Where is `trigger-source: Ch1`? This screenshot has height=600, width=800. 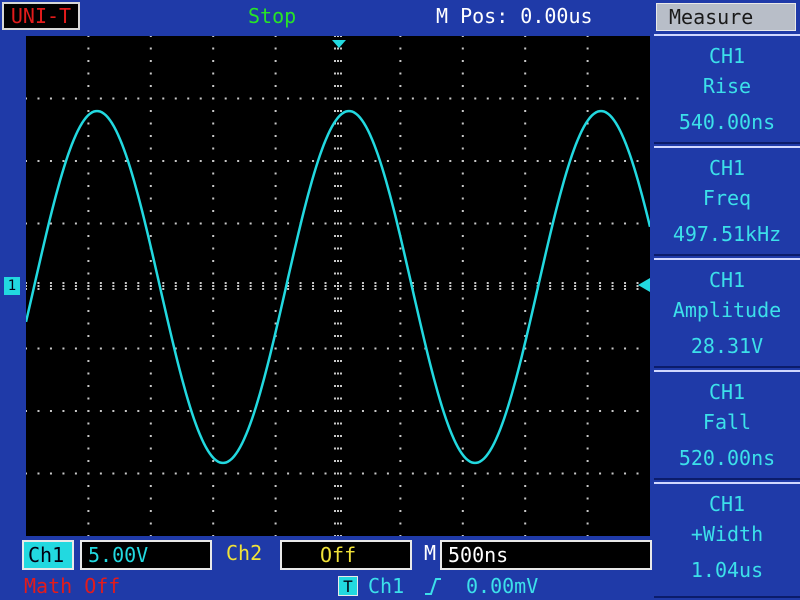
trigger-source: Ch1 is located at coordinates (386, 586).